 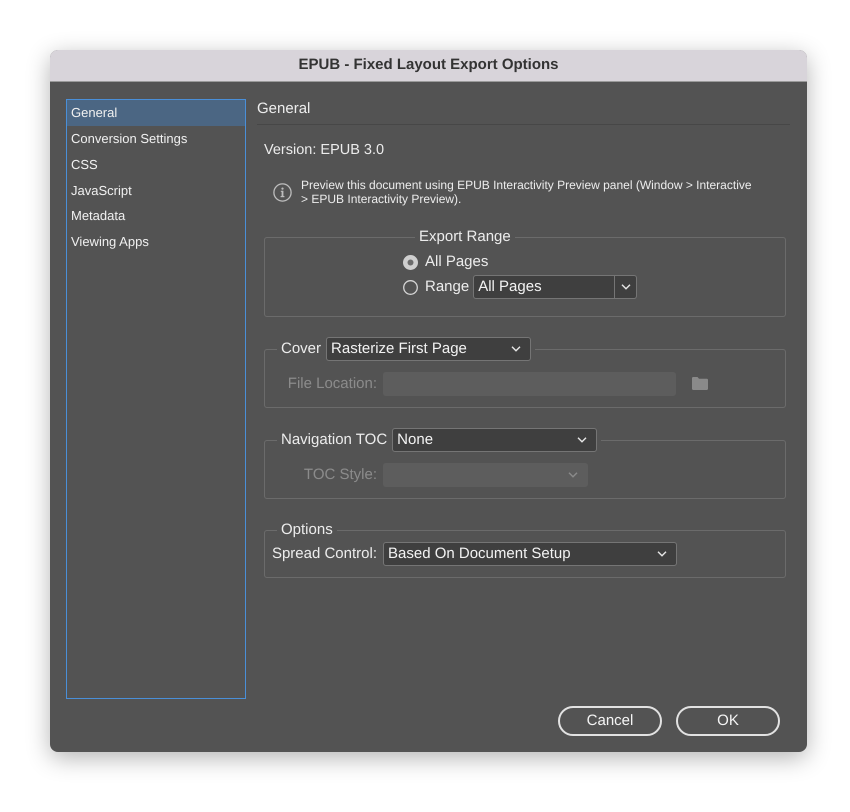 What do you see at coordinates (324, 554) in the screenshot?
I see `field-label: Spread Control:` at bounding box center [324, 554].